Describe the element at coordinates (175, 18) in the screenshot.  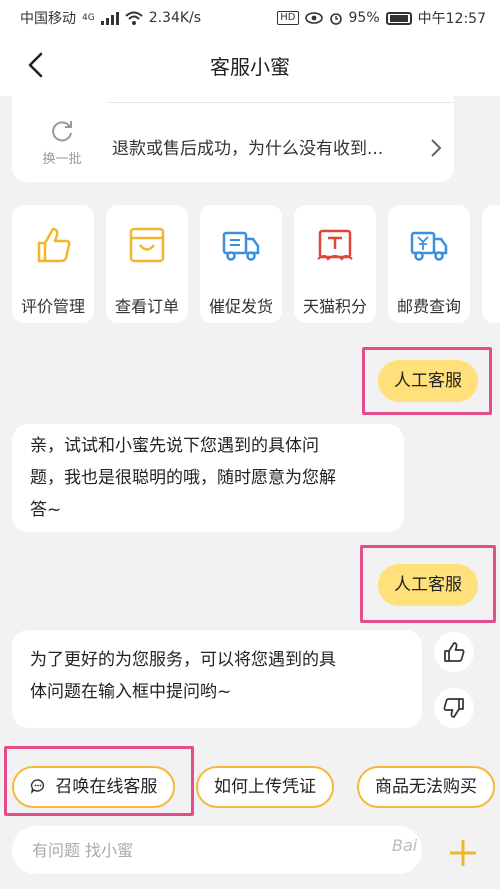
I see `network-speed: 2.34K/s` at that location.